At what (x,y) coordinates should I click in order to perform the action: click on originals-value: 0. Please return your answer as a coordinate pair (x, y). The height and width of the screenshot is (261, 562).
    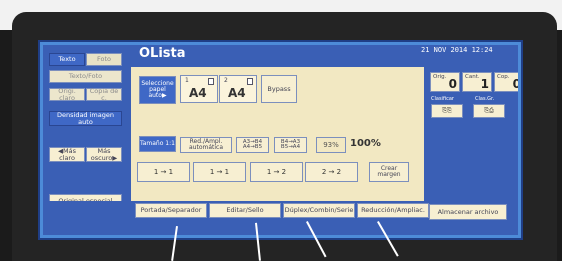
    Looking at the image, I should click on (452, 84).